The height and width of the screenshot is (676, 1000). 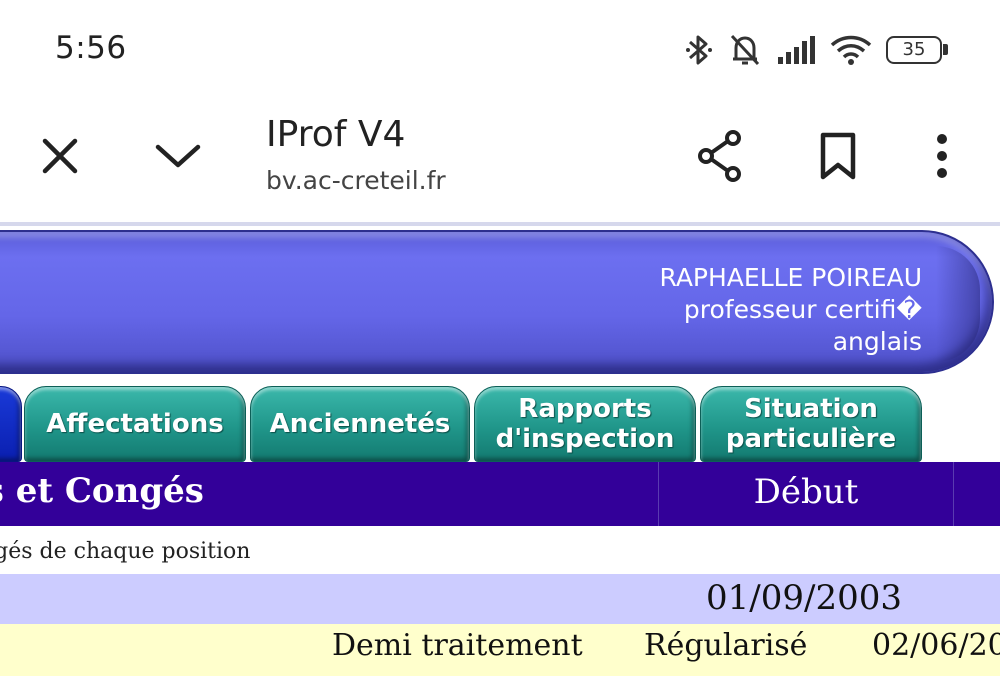 I want to click on row-statut: Régularisé, so click(x=726, y=645).